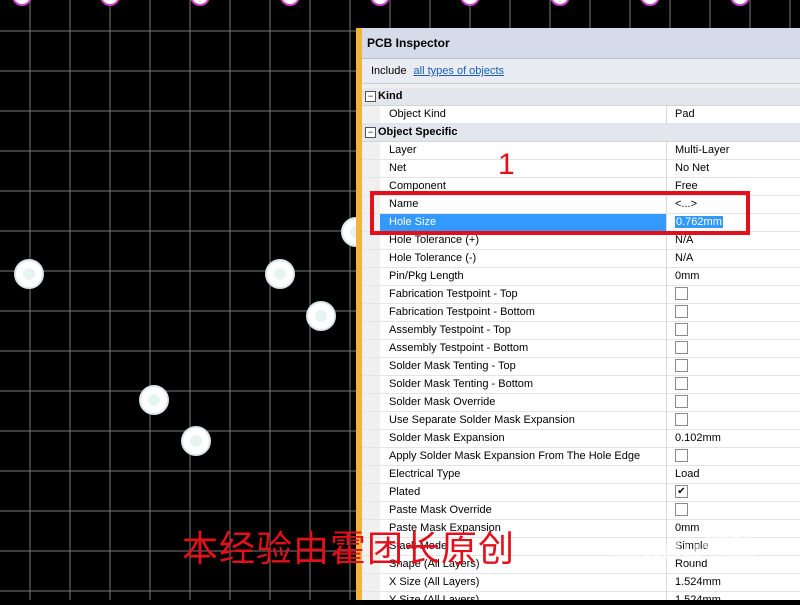  I want to click on property-row: Assembly Testpoint - Top, so click(581, 331).